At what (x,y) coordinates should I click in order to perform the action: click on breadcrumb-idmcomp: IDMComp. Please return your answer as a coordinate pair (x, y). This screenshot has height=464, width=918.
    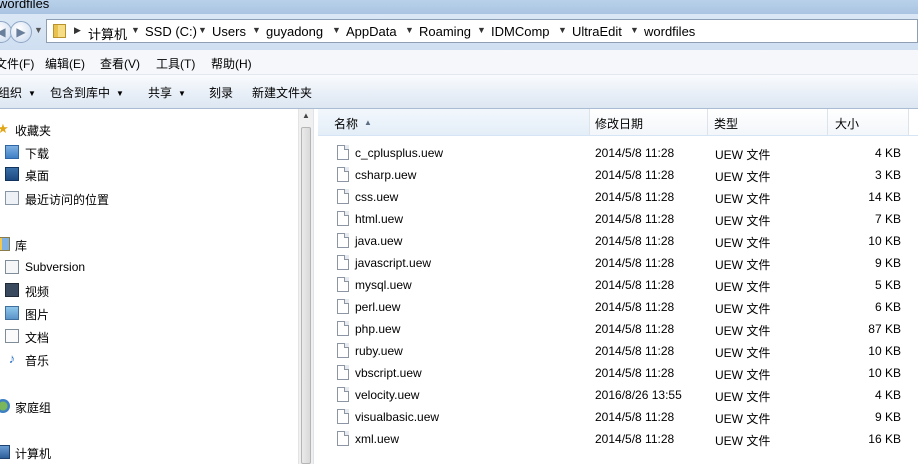
    Looking at the image, I should click on (520, 31).